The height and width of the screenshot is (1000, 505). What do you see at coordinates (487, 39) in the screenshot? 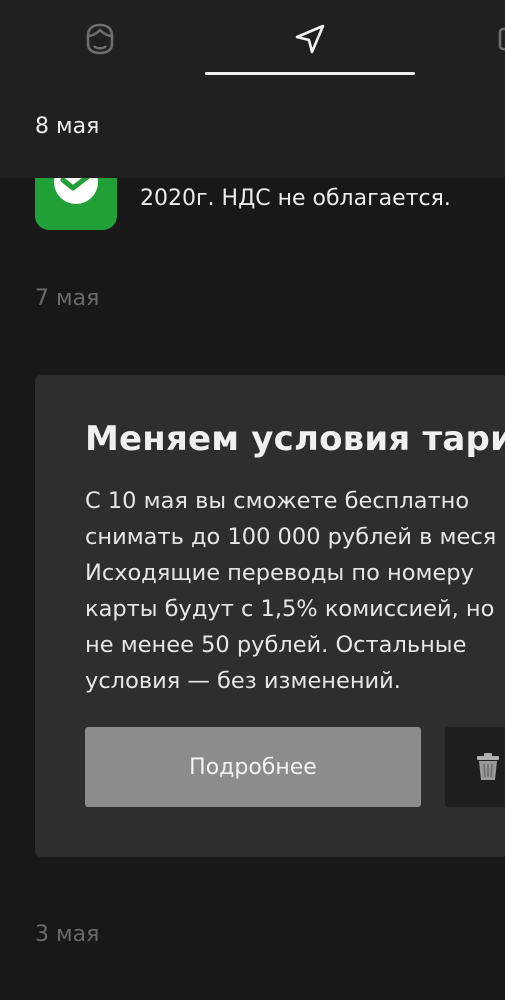
I see `tab-more` at bounding box center [487, 39].